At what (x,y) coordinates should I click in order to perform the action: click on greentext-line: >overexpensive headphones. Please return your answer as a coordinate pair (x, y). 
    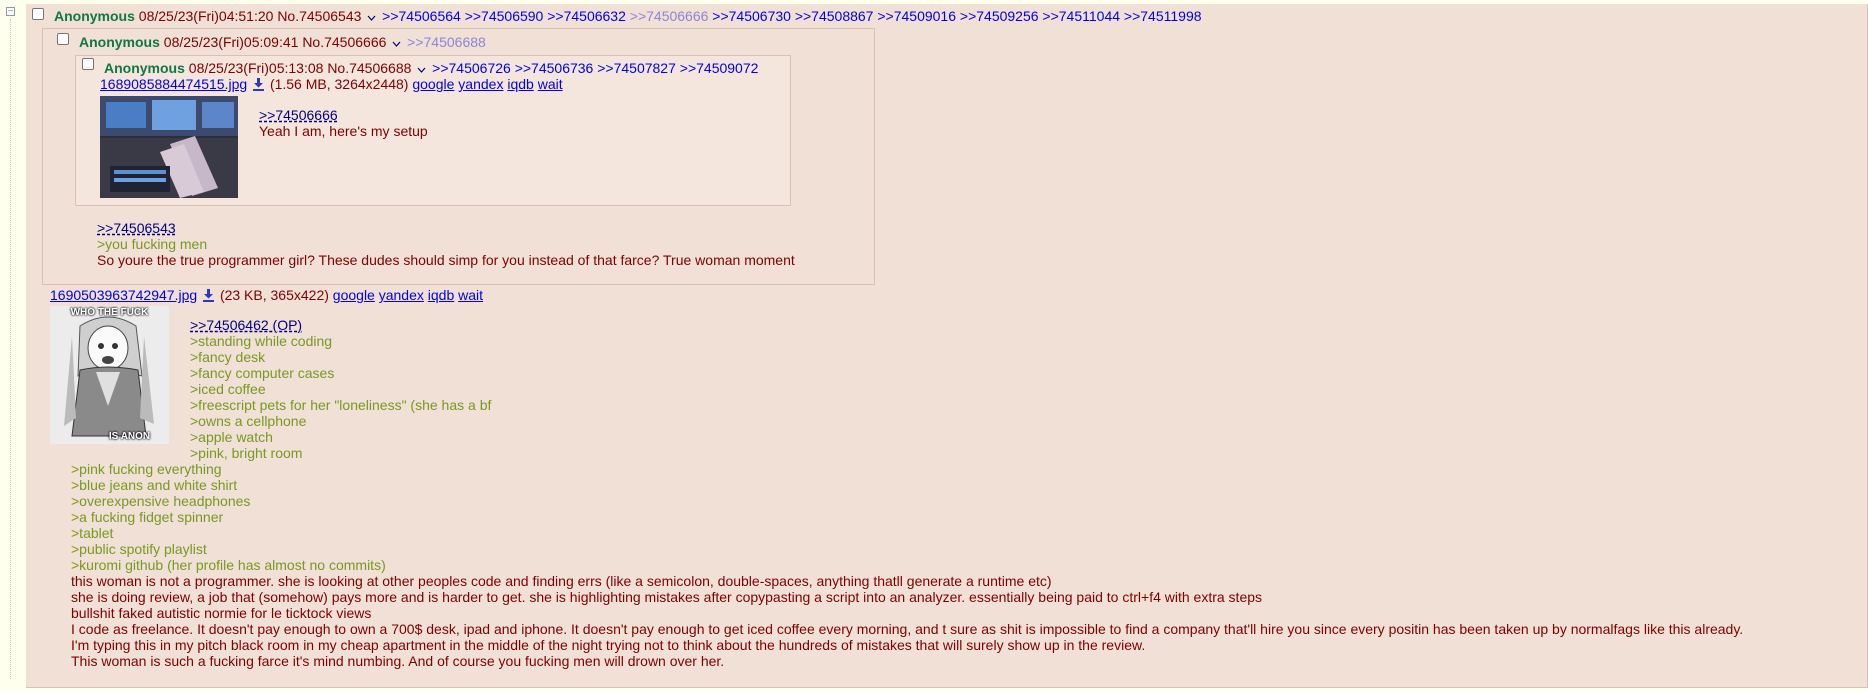
    Looking at the image, I should click on (161, 501).